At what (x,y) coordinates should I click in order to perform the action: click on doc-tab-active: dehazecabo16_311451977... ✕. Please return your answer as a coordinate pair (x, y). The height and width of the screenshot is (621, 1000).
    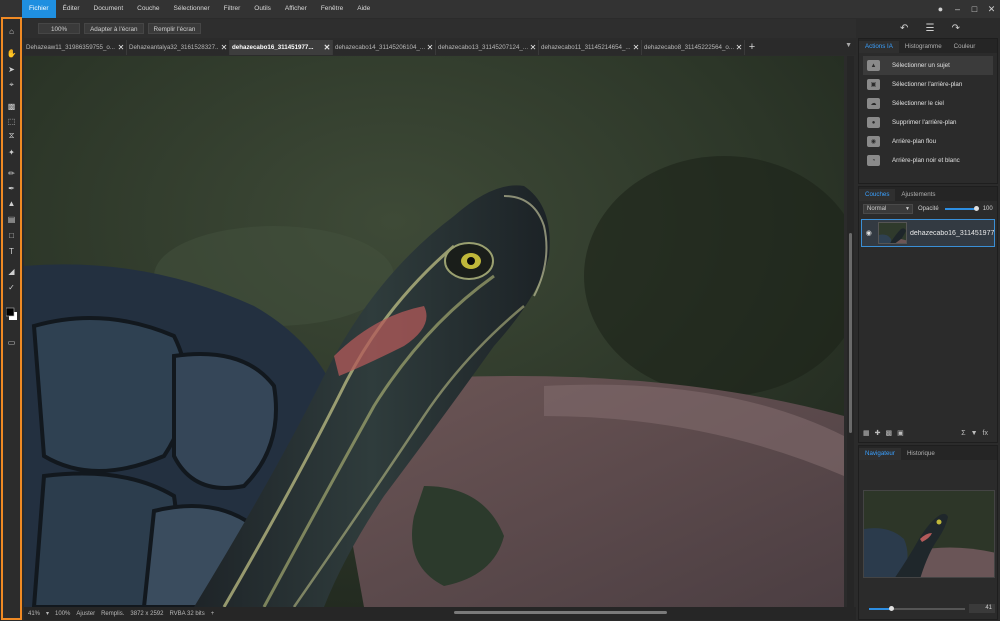
    Looking at the image, I should click on (281, 47).